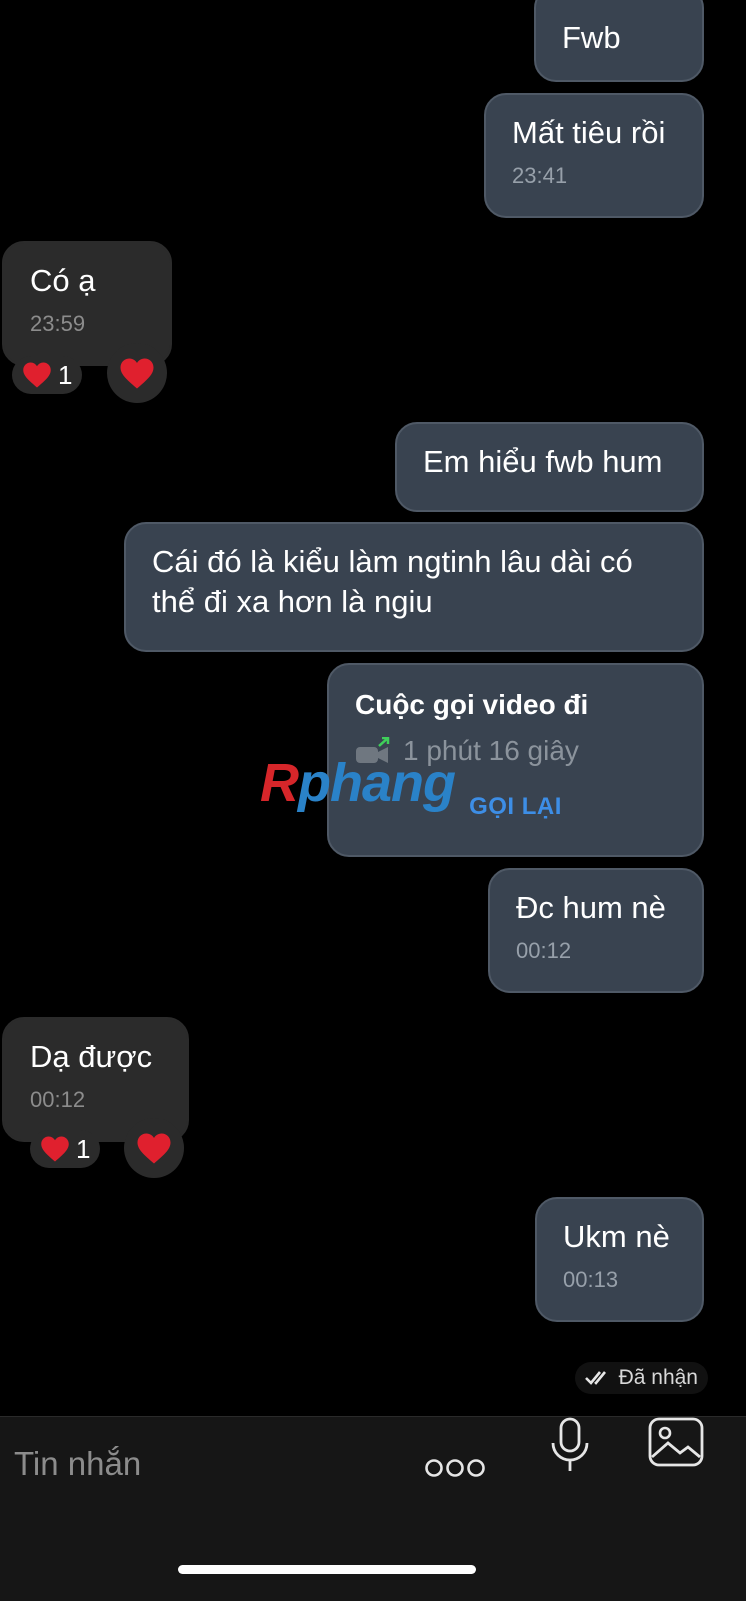 Image resolution: width=746 pixels, height=1601 pixels. What do you see at coordinates (658, 1377) in the screenshot?
I see `status-label: Đã nhận` at bounding box center [658, 1377].